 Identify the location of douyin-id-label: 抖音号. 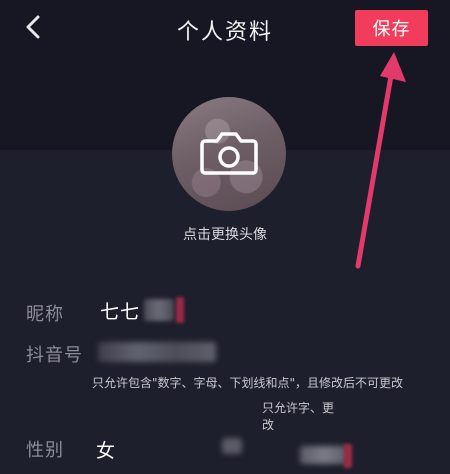
(54, 355).